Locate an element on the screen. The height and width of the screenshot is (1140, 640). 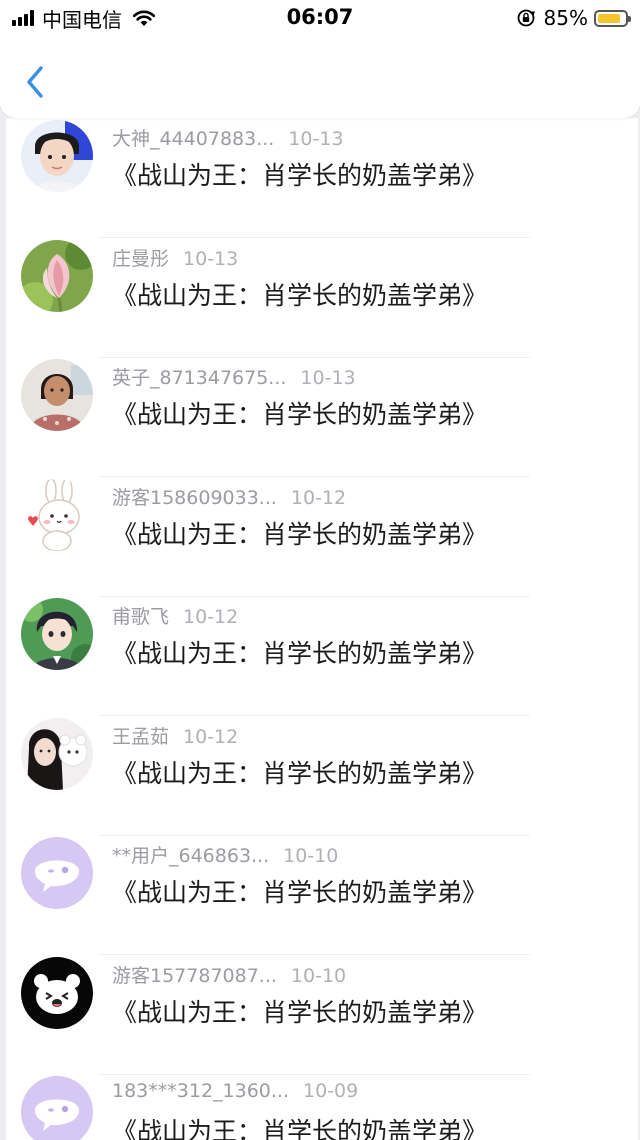
comment-meta: 英子_871347675... 10-13 is located at coordinates (234, 376).